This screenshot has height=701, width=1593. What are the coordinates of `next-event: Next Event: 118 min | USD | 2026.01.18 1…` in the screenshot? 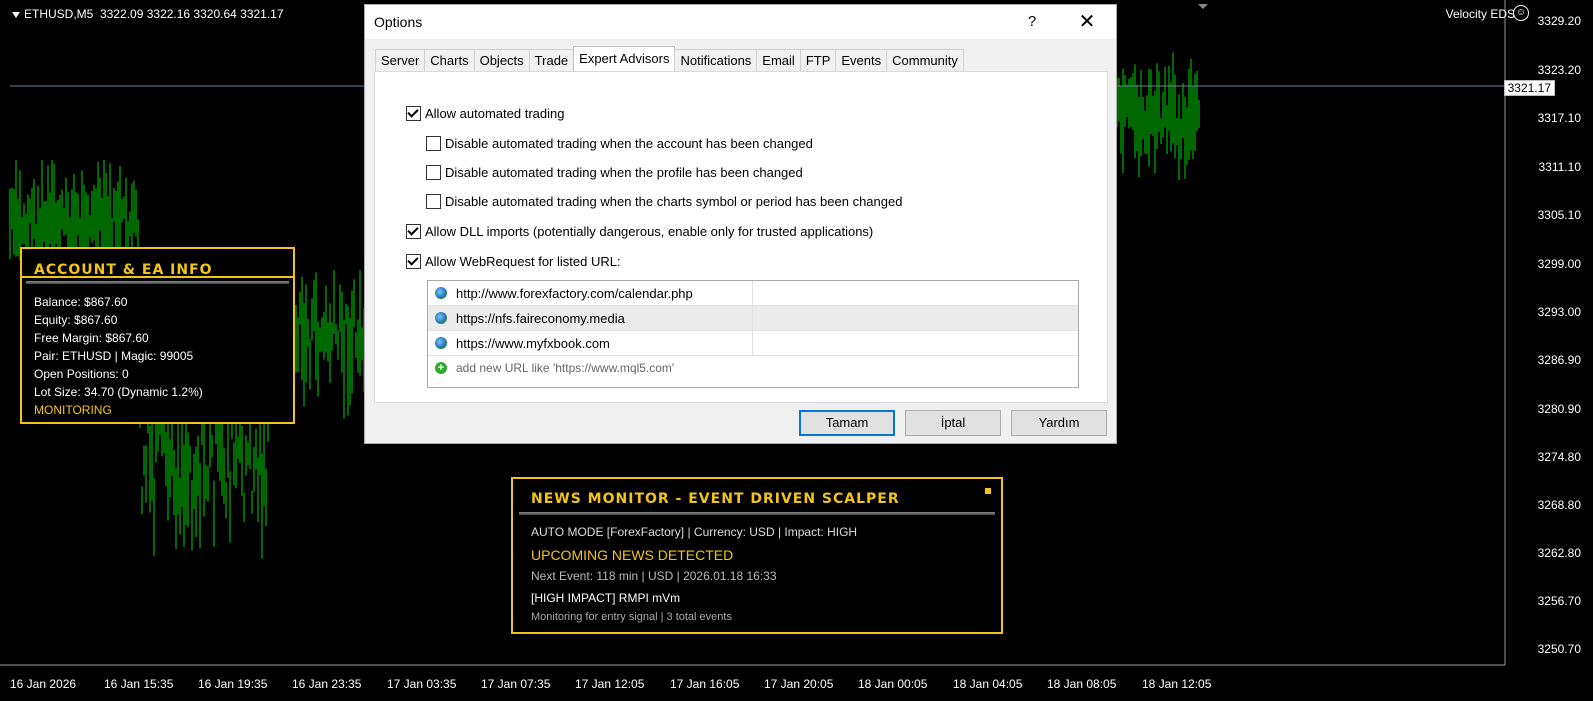 It's located at (654, 576).